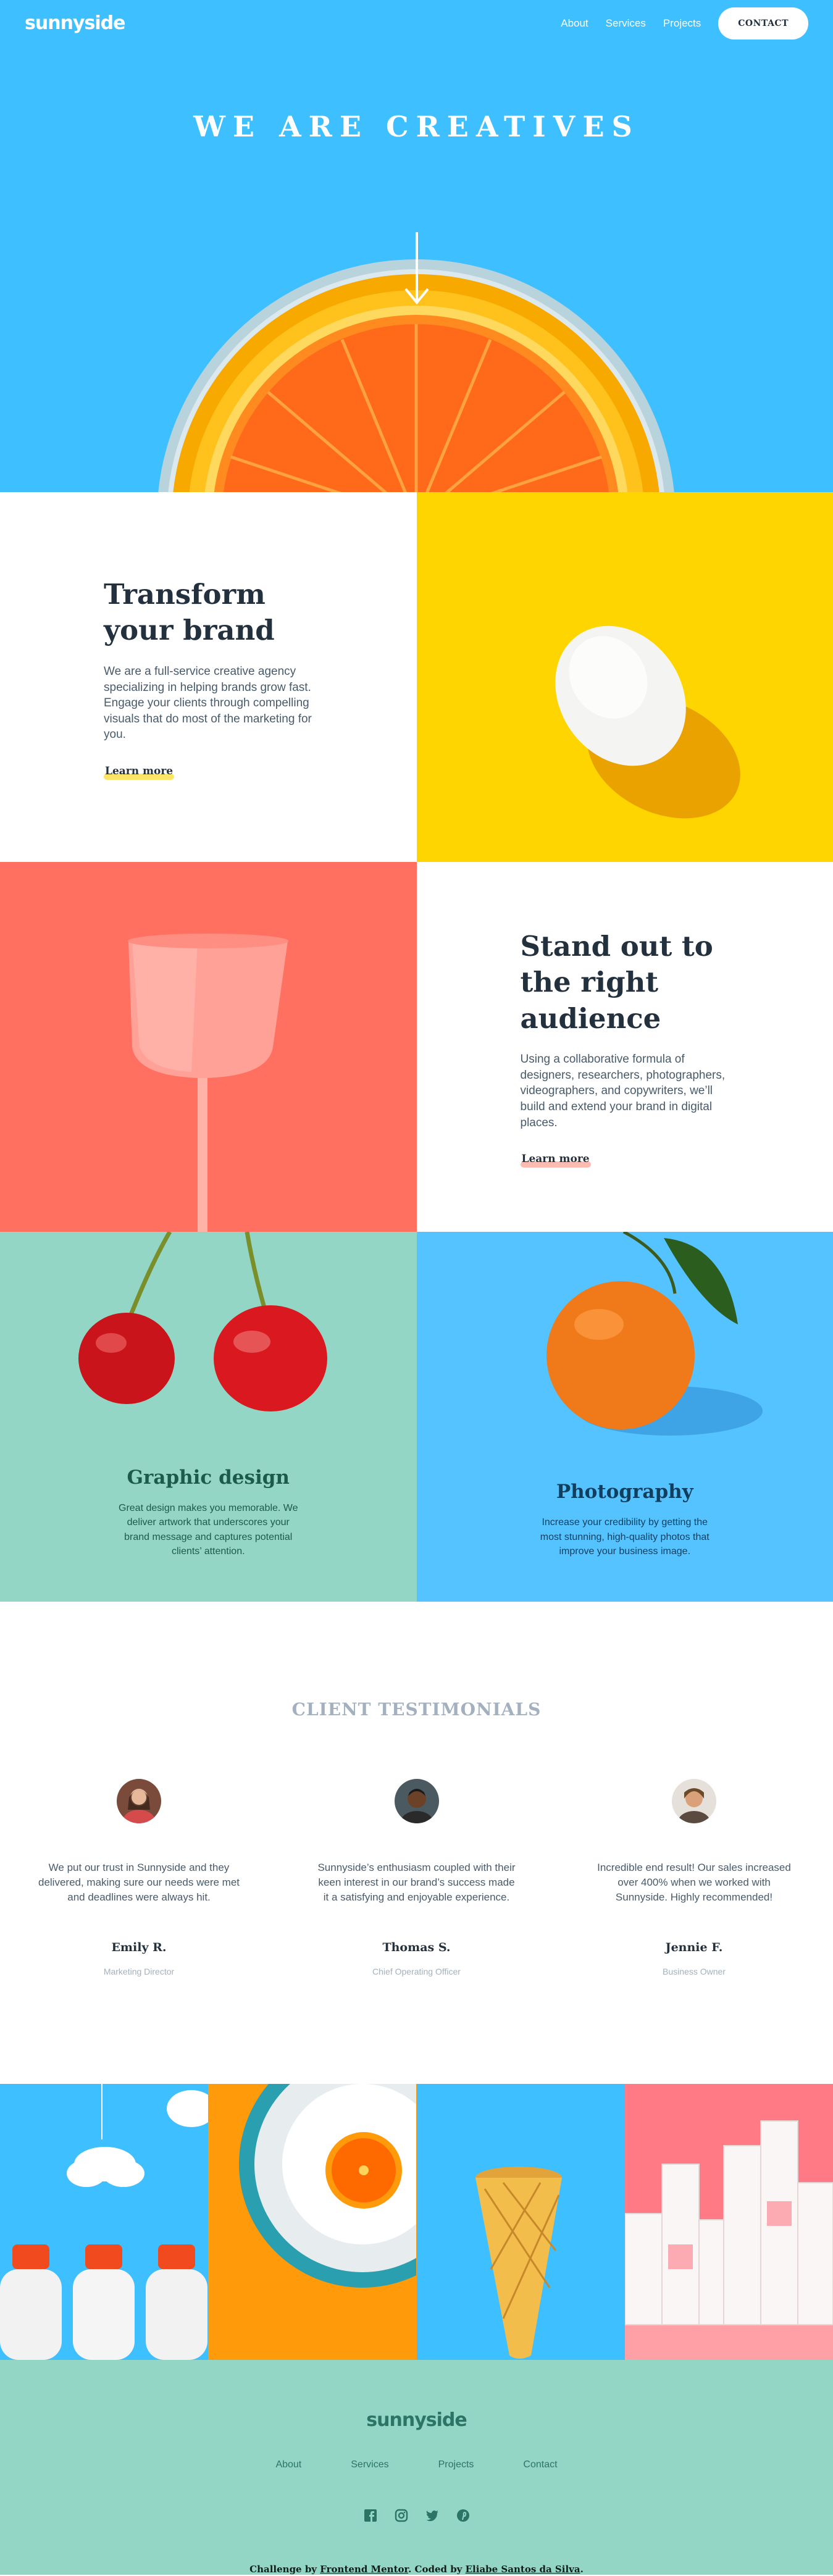  I want to click on site-logo: sunnyside, so click(75, 23).